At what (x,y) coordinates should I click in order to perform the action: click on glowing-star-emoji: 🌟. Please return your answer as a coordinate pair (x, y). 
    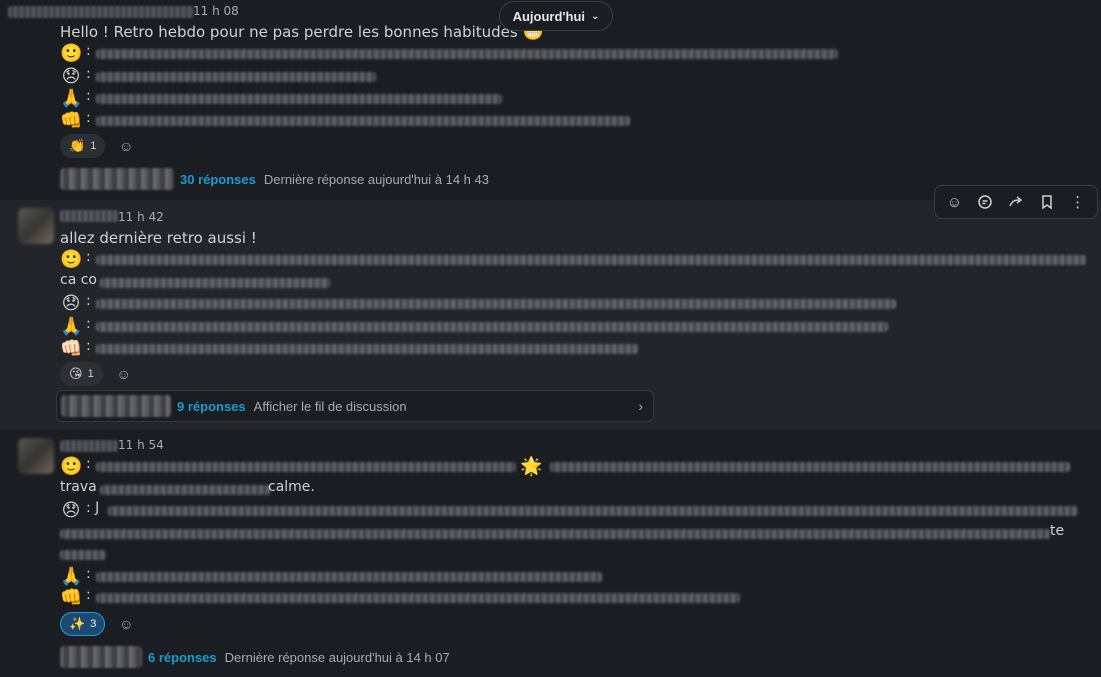
    Looking at the image, I should click on (531, 466).